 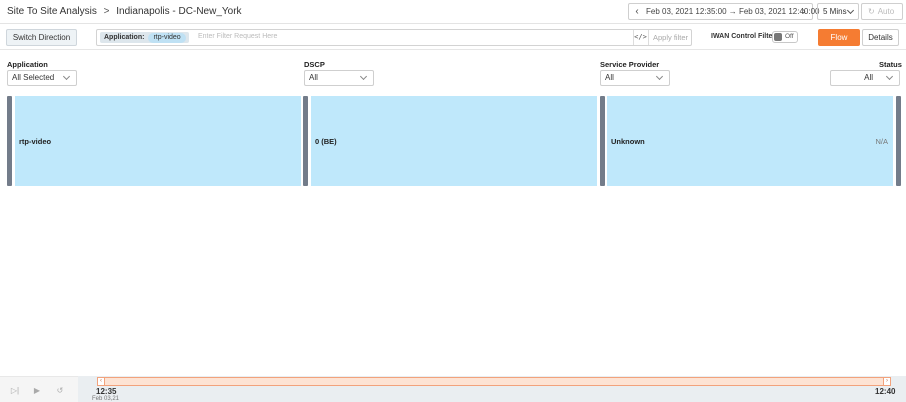 I want to click on auto-refresh-button: ↻ Auto, so click(x=882, y=11).